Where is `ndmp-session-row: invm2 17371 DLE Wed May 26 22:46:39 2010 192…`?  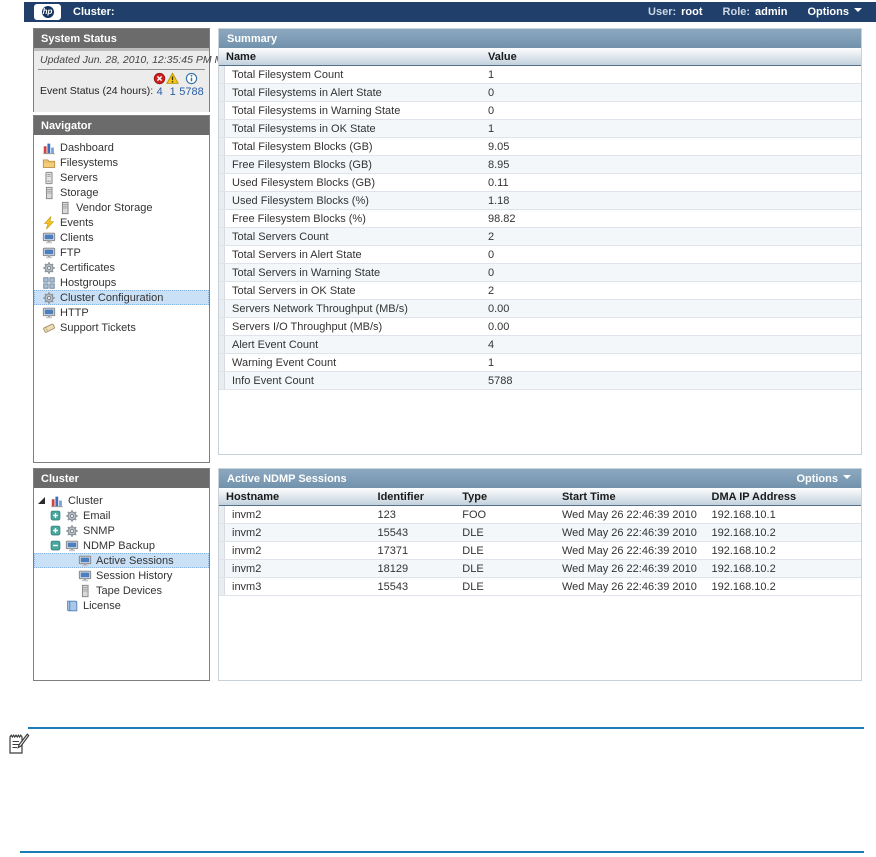 ndmp-session-row: invm2 17371 DLE Wed May 26 22:46:39 2010 192… is located at coordinates (540, 551).